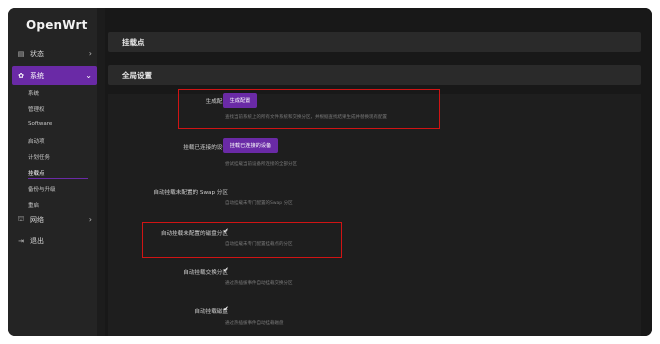  What do you see at coordinates (54, 219) in the screenshot?
I see `sidebar-item-network: ⛫ 网络 ›` at bounding box center [54, 219].